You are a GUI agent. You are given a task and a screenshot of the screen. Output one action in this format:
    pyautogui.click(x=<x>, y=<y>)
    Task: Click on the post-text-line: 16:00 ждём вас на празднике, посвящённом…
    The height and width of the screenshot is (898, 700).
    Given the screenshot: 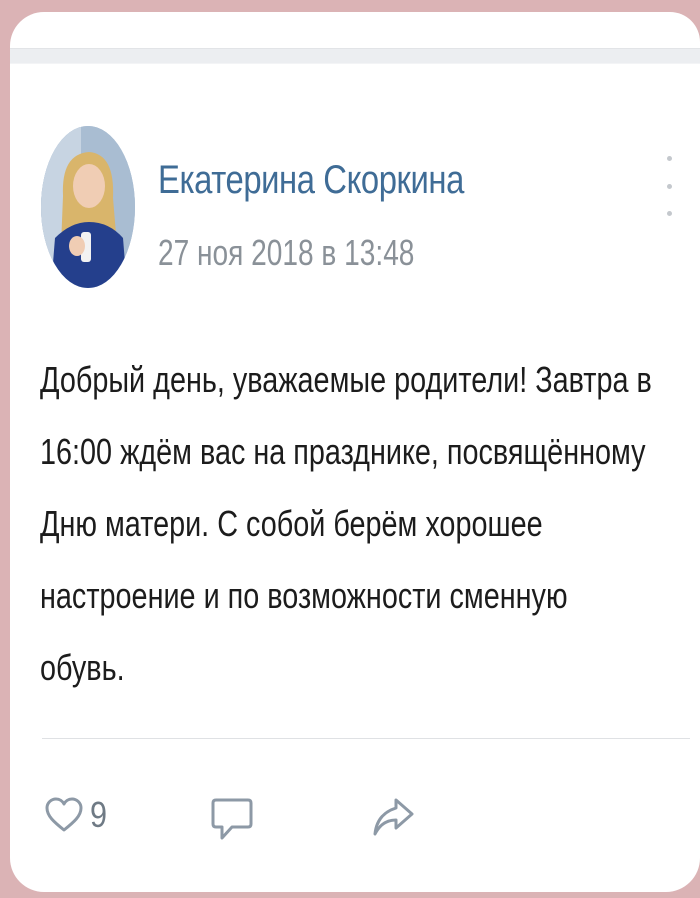 What is the action you would take?
    pyautogui.click(x=343, y=451)
    